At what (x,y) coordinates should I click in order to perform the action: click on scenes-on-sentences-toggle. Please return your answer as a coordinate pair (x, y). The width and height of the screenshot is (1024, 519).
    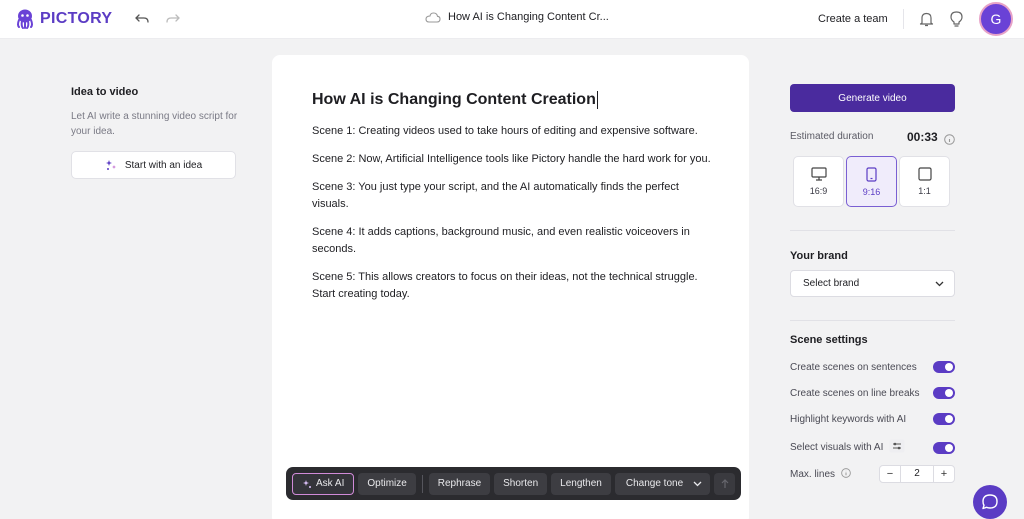
    Looking at the image, I should click on (944, 367).